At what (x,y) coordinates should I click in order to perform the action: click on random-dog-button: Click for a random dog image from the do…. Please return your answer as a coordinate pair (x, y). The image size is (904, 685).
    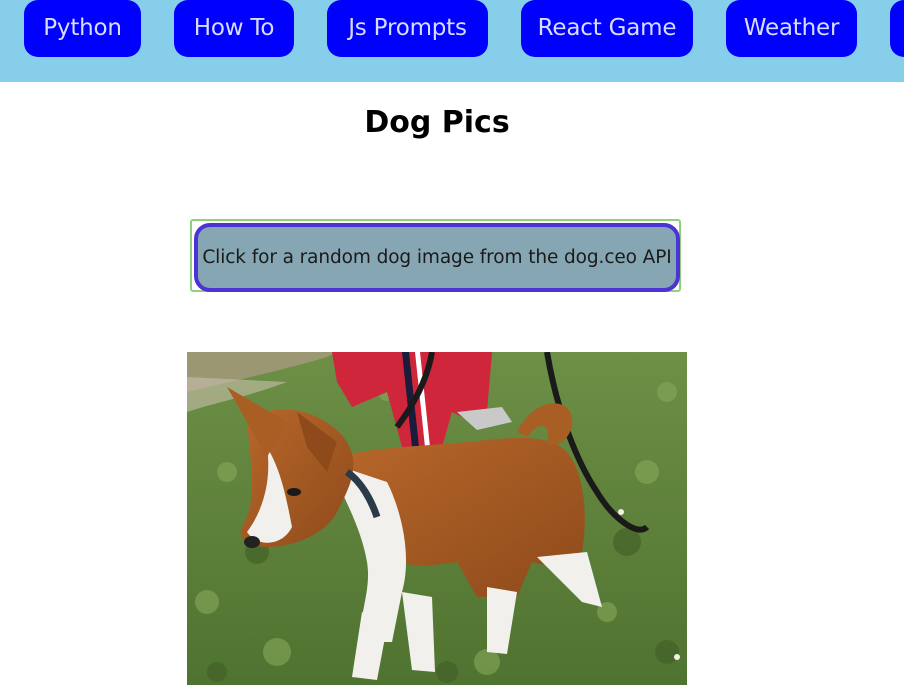
    Looking at the image, I should click on (437, 257).